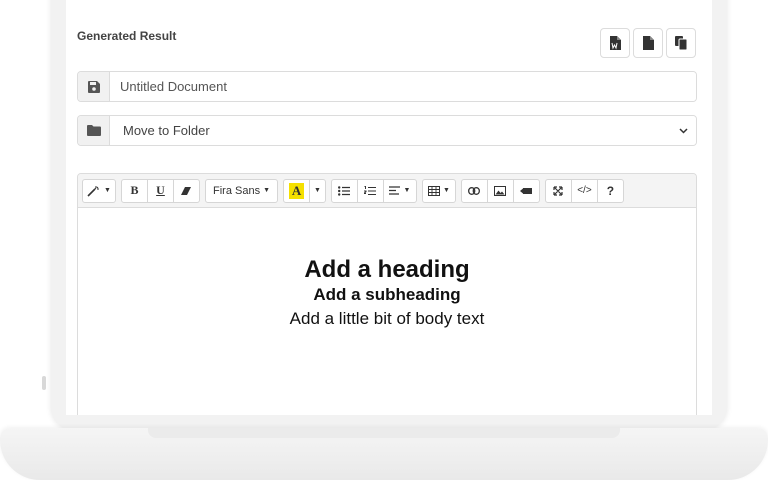  I want to click on numbered-list-icon, so click(370, 190).